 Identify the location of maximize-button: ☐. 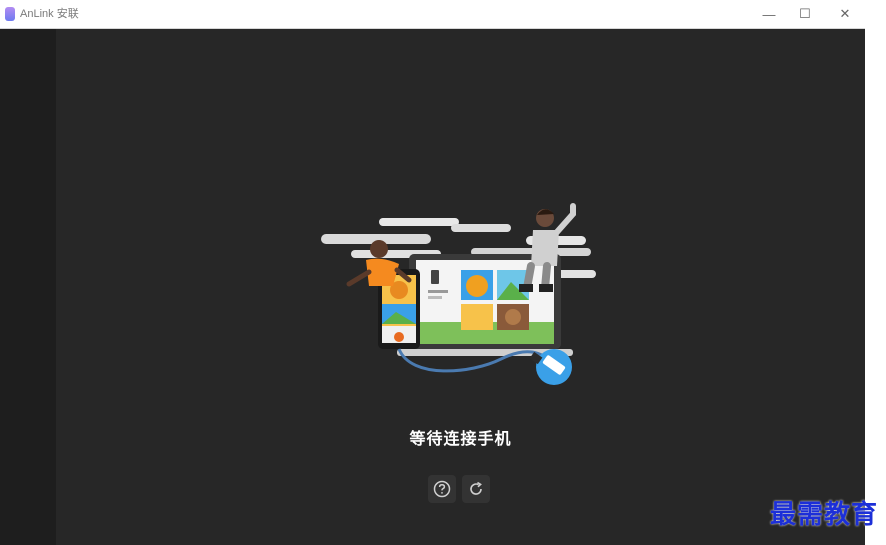
(805, 14).